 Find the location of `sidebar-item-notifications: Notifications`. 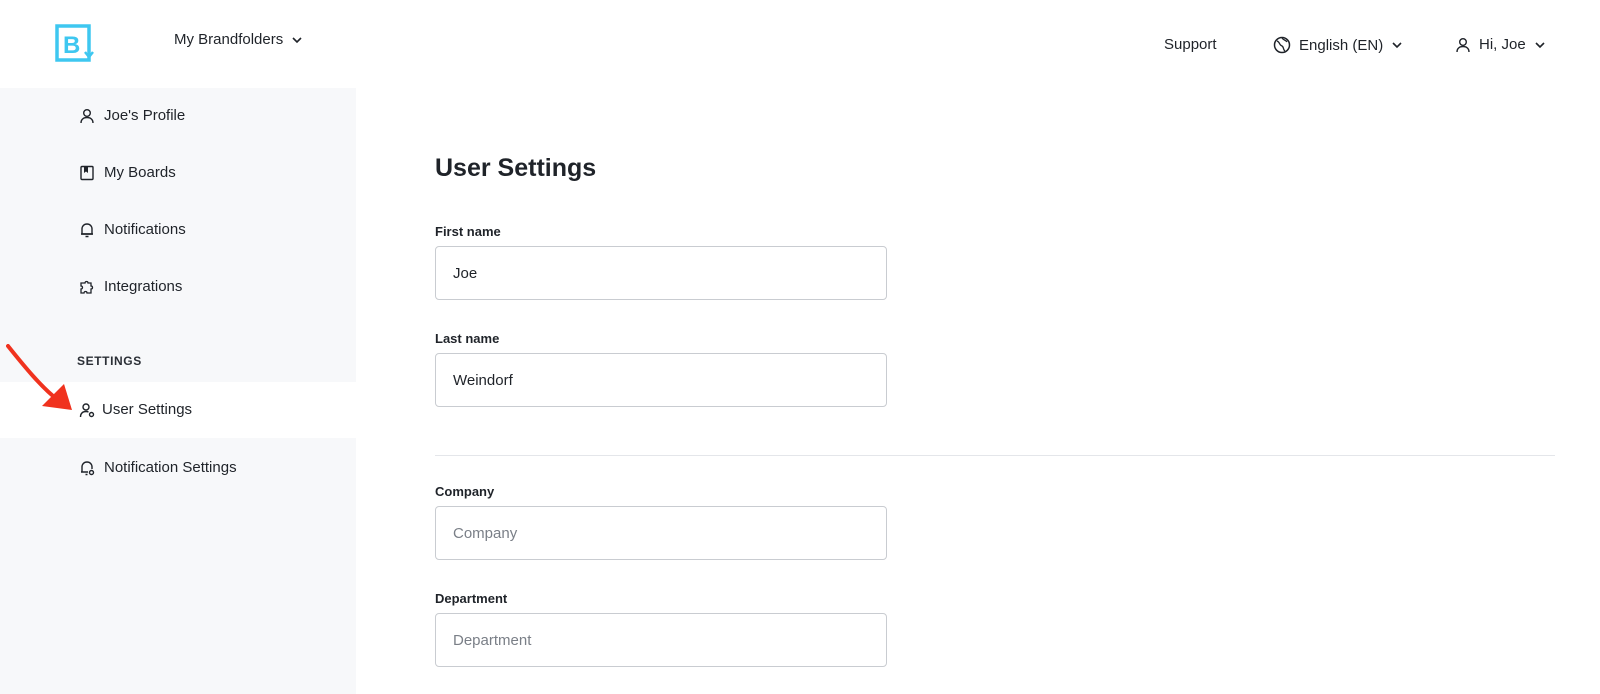

sidebar-item-notifications: Notifications is located at coordinates (178, 230).